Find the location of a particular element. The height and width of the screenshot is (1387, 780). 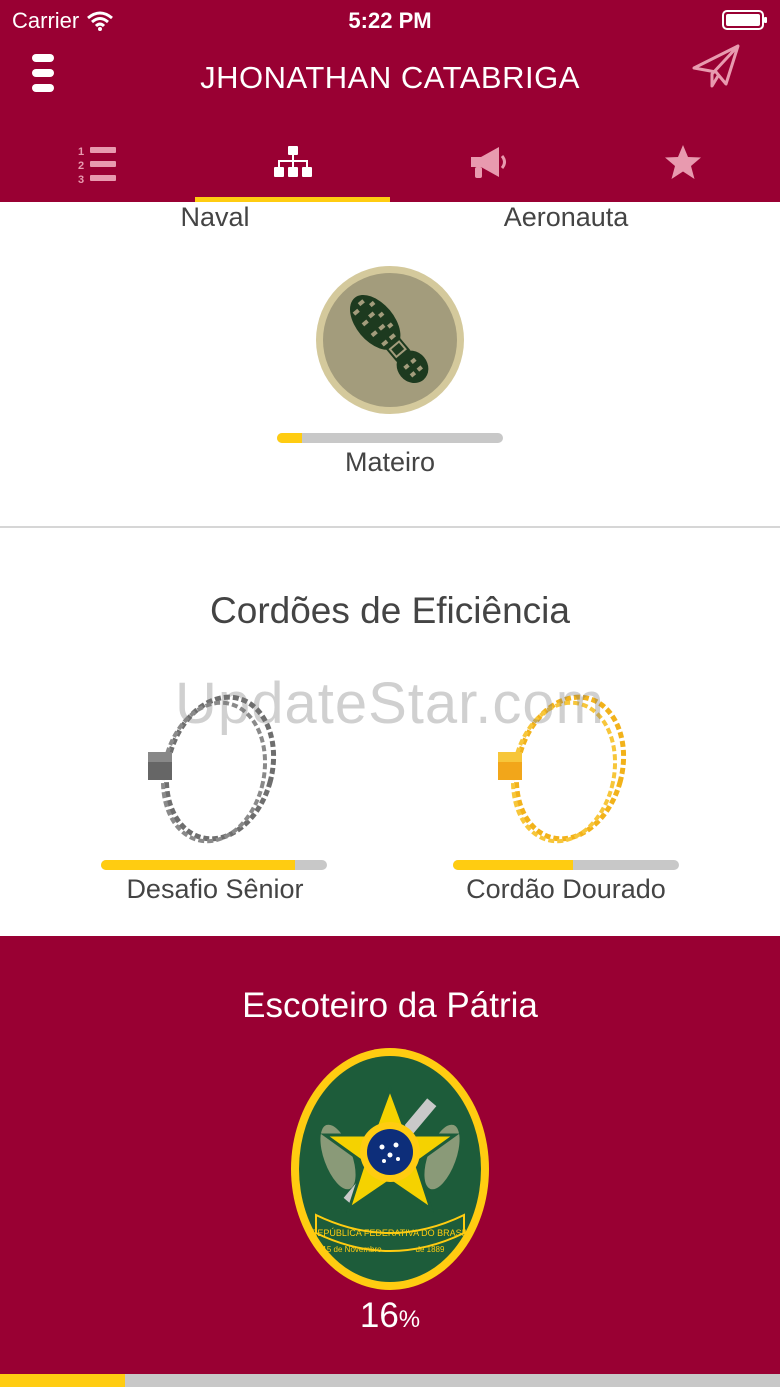

nav-bar: JHONATHAN CATABRIGA is located at coordinates (390, 80).